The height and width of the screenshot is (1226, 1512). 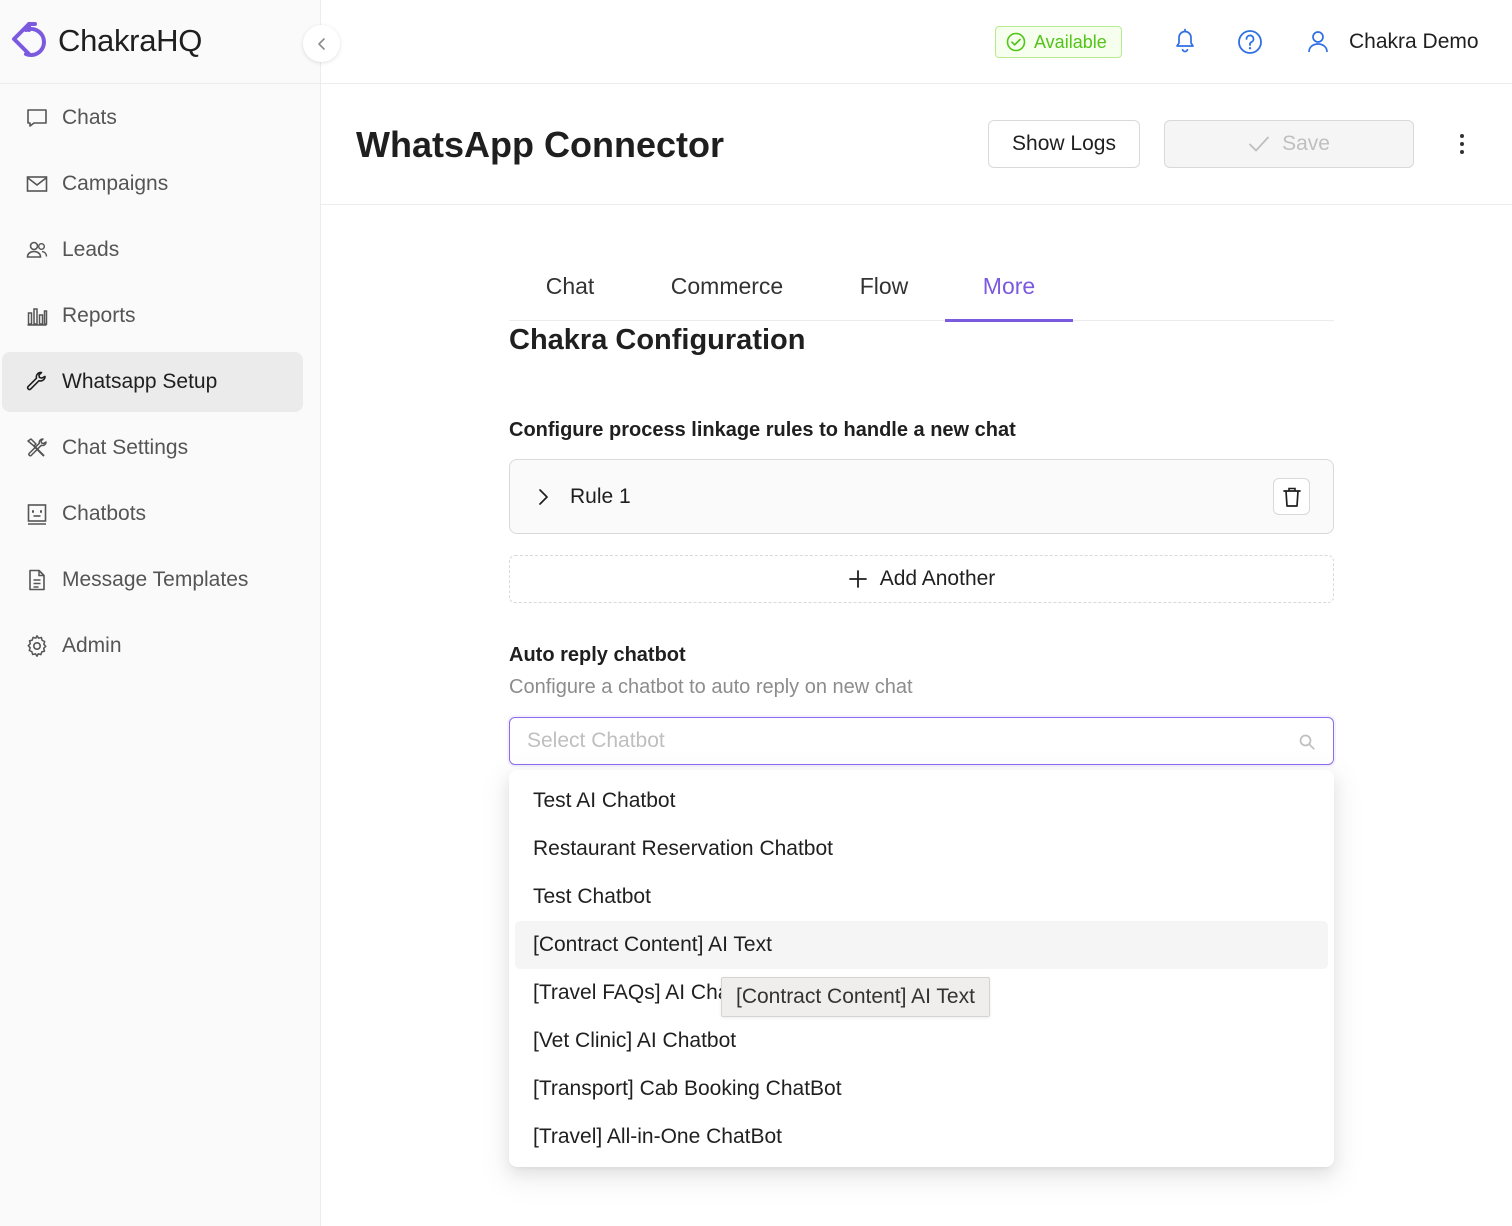 What do you see at coordinates (152, 118) in the screenshot?
I see `sidebar-item-chats: Chats` at bounding box center [152, 118].